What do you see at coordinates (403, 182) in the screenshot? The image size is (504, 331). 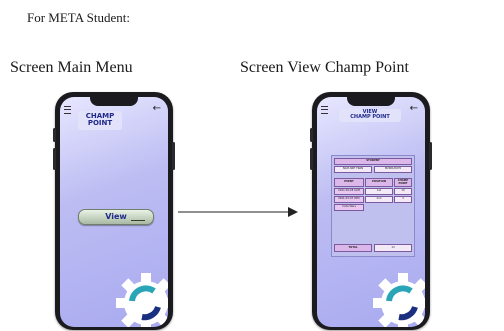 I see `column-header-champ-point: CHAMP POINT` at bounding box center [403, 182].